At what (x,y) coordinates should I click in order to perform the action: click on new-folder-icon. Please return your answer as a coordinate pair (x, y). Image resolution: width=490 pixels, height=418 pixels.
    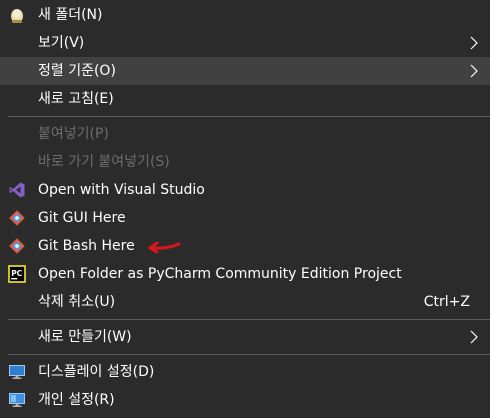
    Looking at the image, I should click on (17, 15).